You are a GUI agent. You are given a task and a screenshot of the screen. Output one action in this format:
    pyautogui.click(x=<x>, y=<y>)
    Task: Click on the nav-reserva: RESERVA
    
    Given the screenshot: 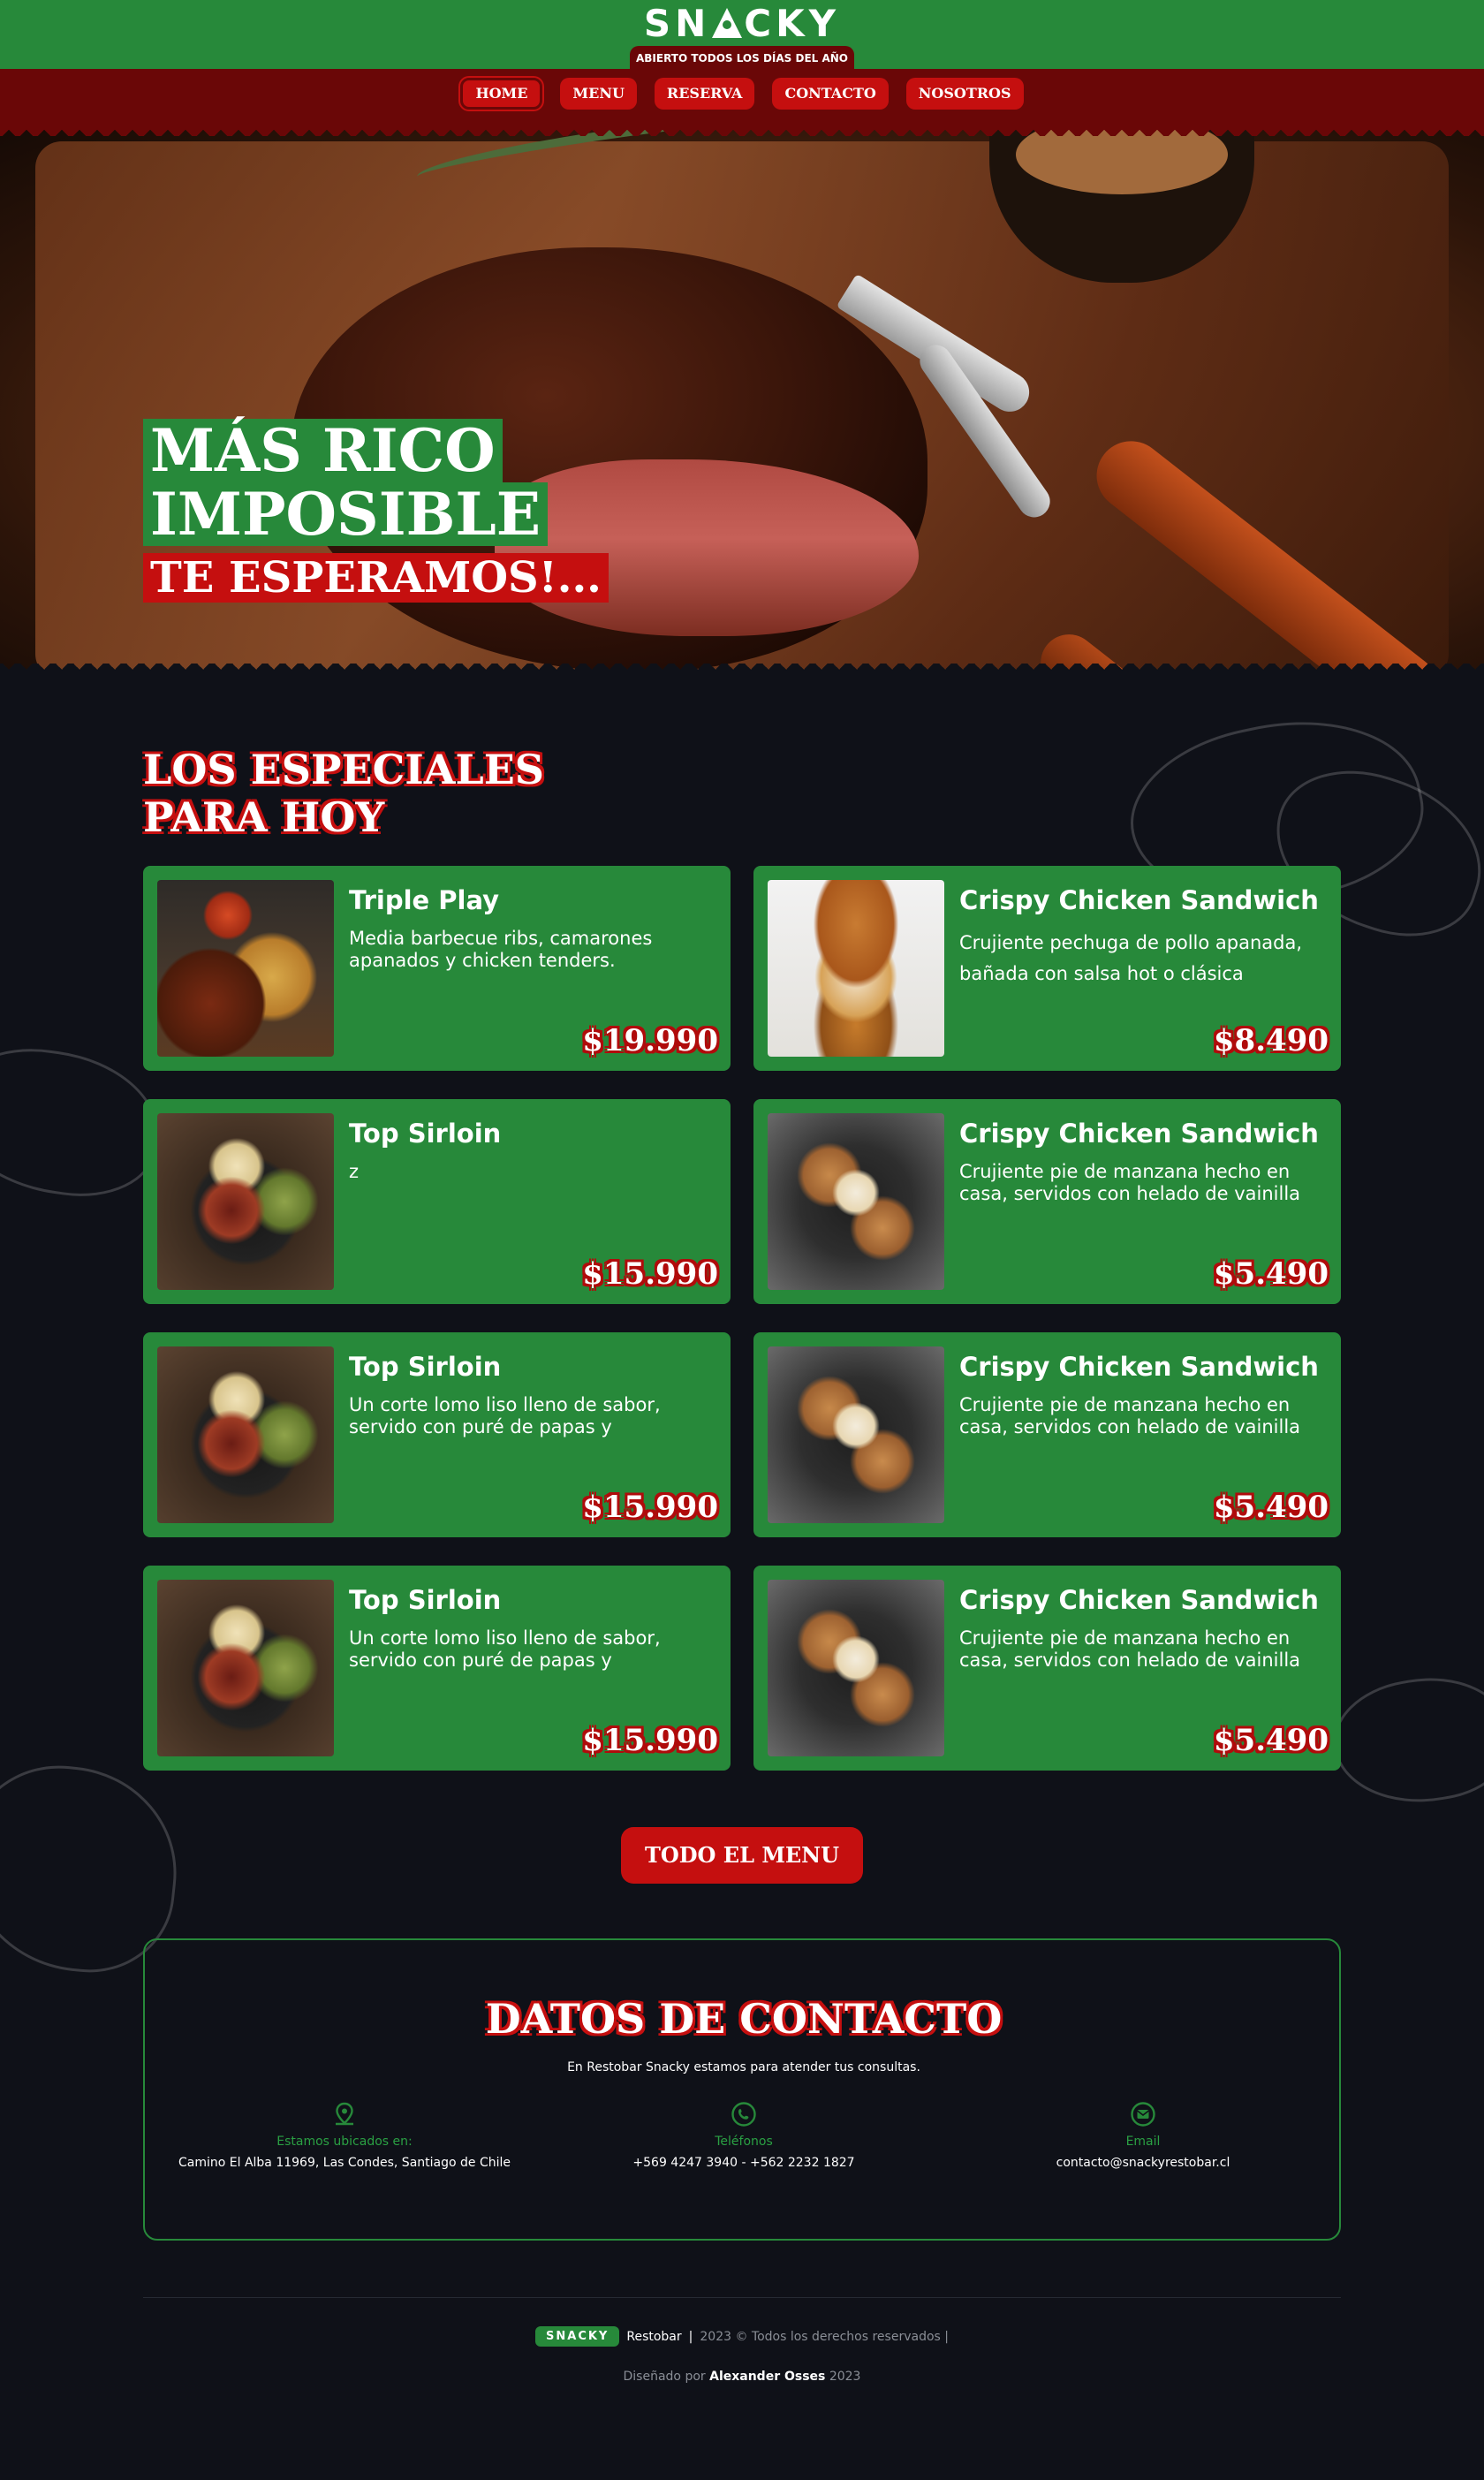 What is the action you would take?
    pyautogui.click(x=704, y=94)
    